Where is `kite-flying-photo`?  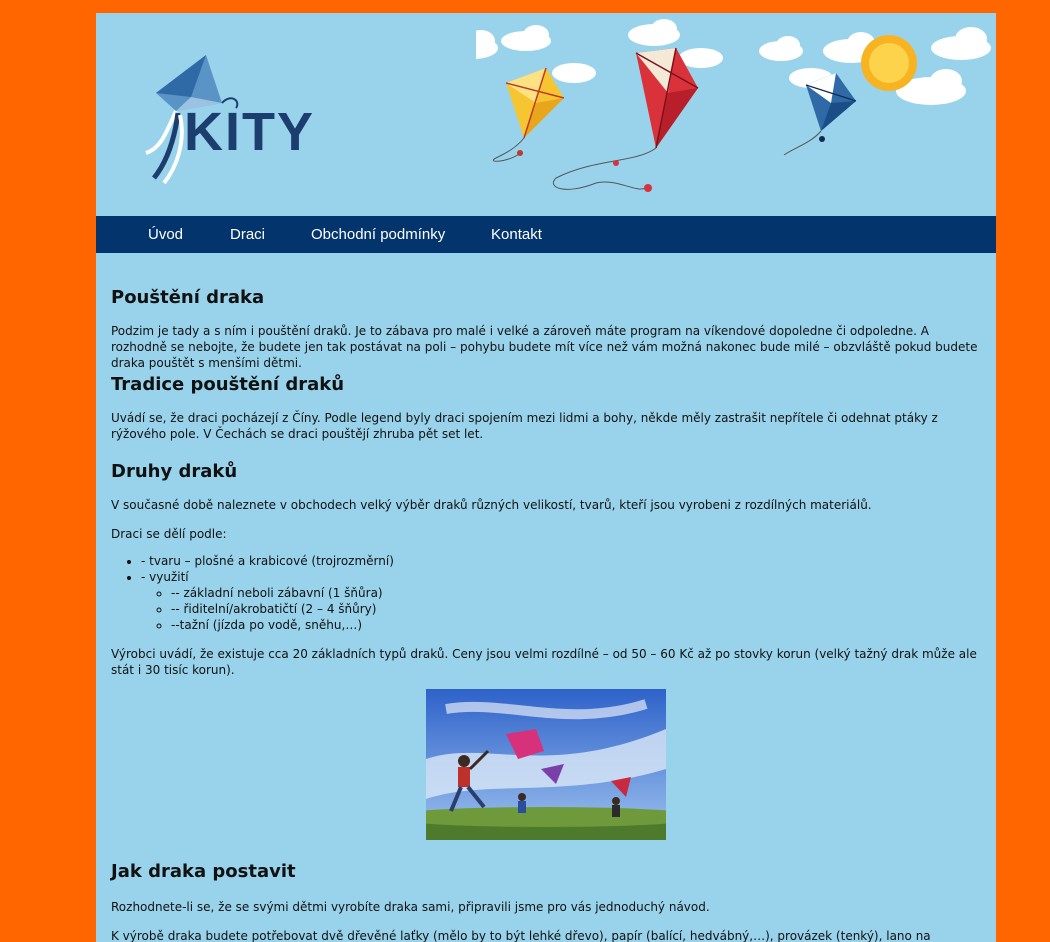 kite-flying-photo is located at coordinates (546, 764).